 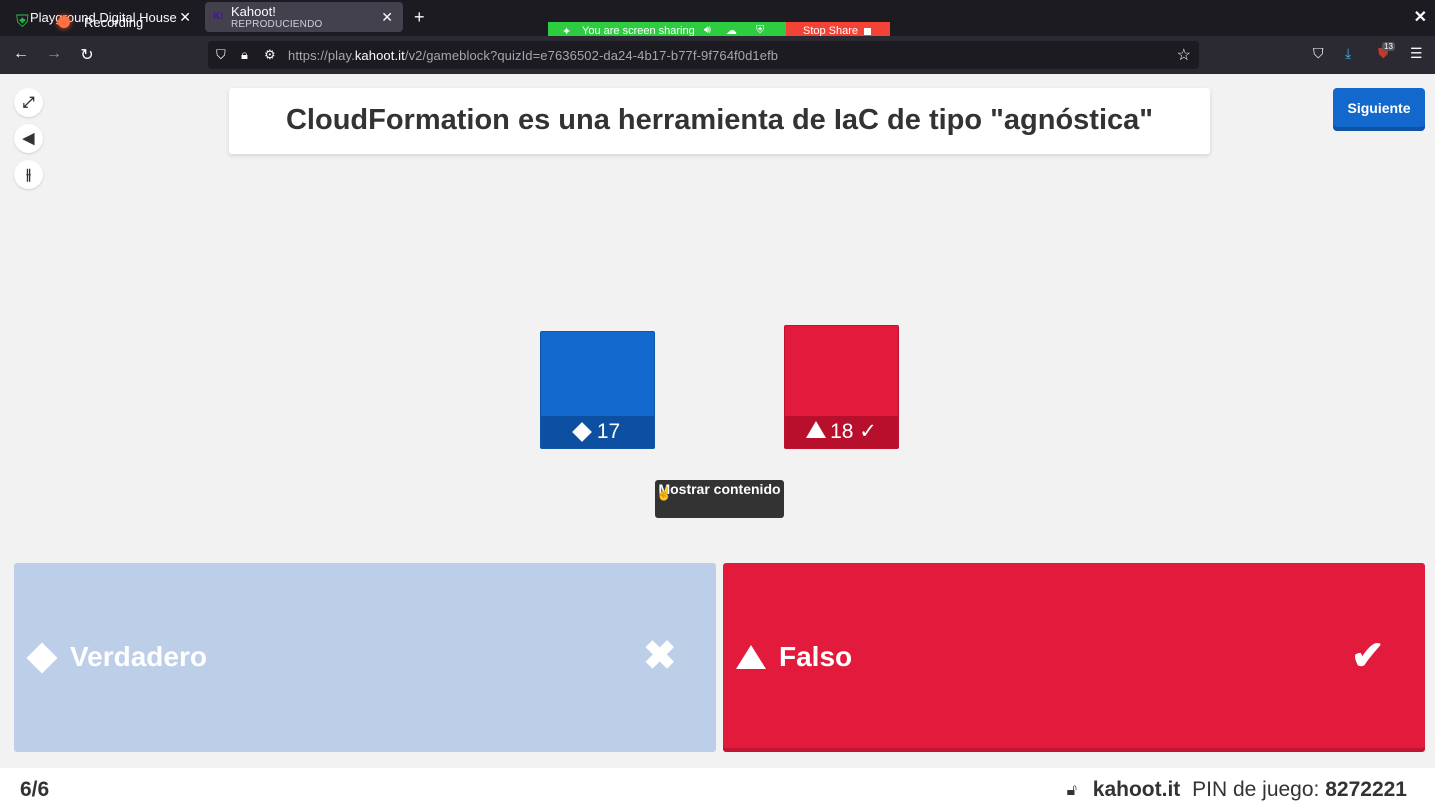 What do you see at coordinates (717, 789) in the screenshot?
I see `footer-bar: 6/6 🔓︎ kahoot.it PIN de juego: 8272221` at bounding box center [717, 789].